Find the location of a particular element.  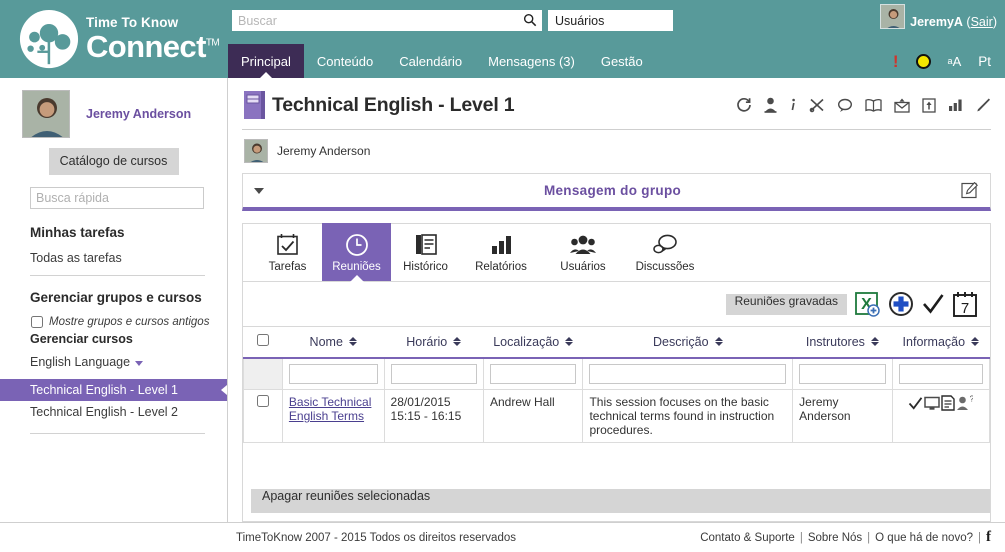

avatar is located at coordinates (893, 16).